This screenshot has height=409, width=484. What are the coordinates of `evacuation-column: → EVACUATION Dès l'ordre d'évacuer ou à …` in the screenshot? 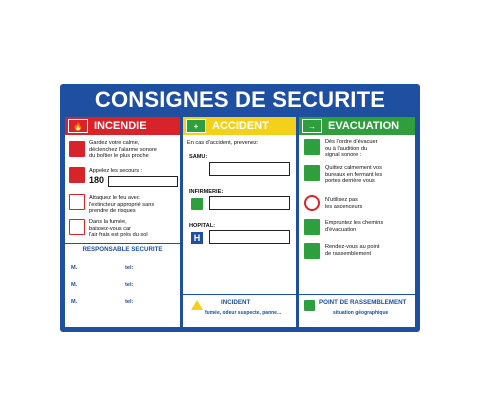 It's located at (357, 222).